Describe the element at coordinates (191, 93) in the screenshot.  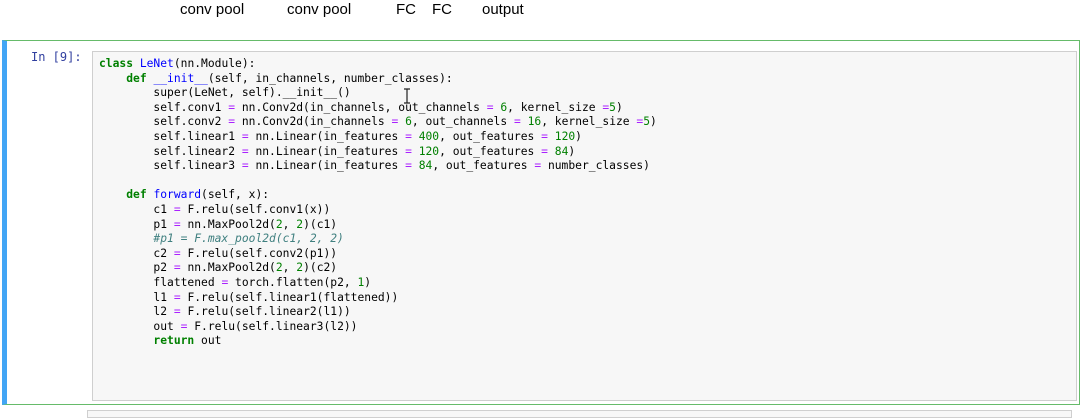
I see `code-token: super(LeNet, self).` at that location.